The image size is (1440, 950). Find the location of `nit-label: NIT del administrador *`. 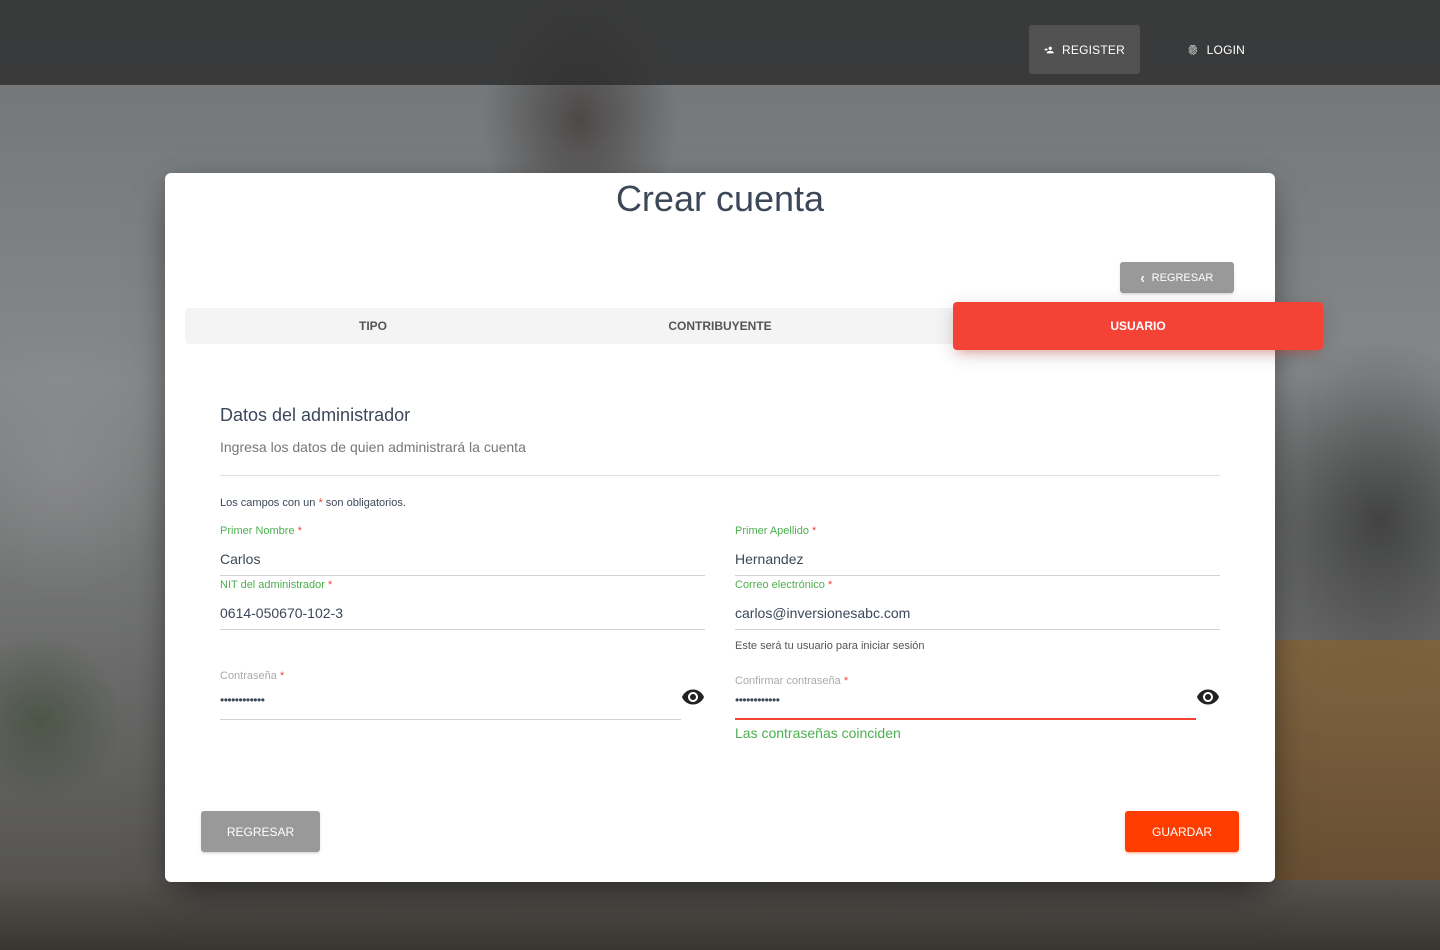

nit-label: NIT del administrador * is located at coordinates (276, 585).